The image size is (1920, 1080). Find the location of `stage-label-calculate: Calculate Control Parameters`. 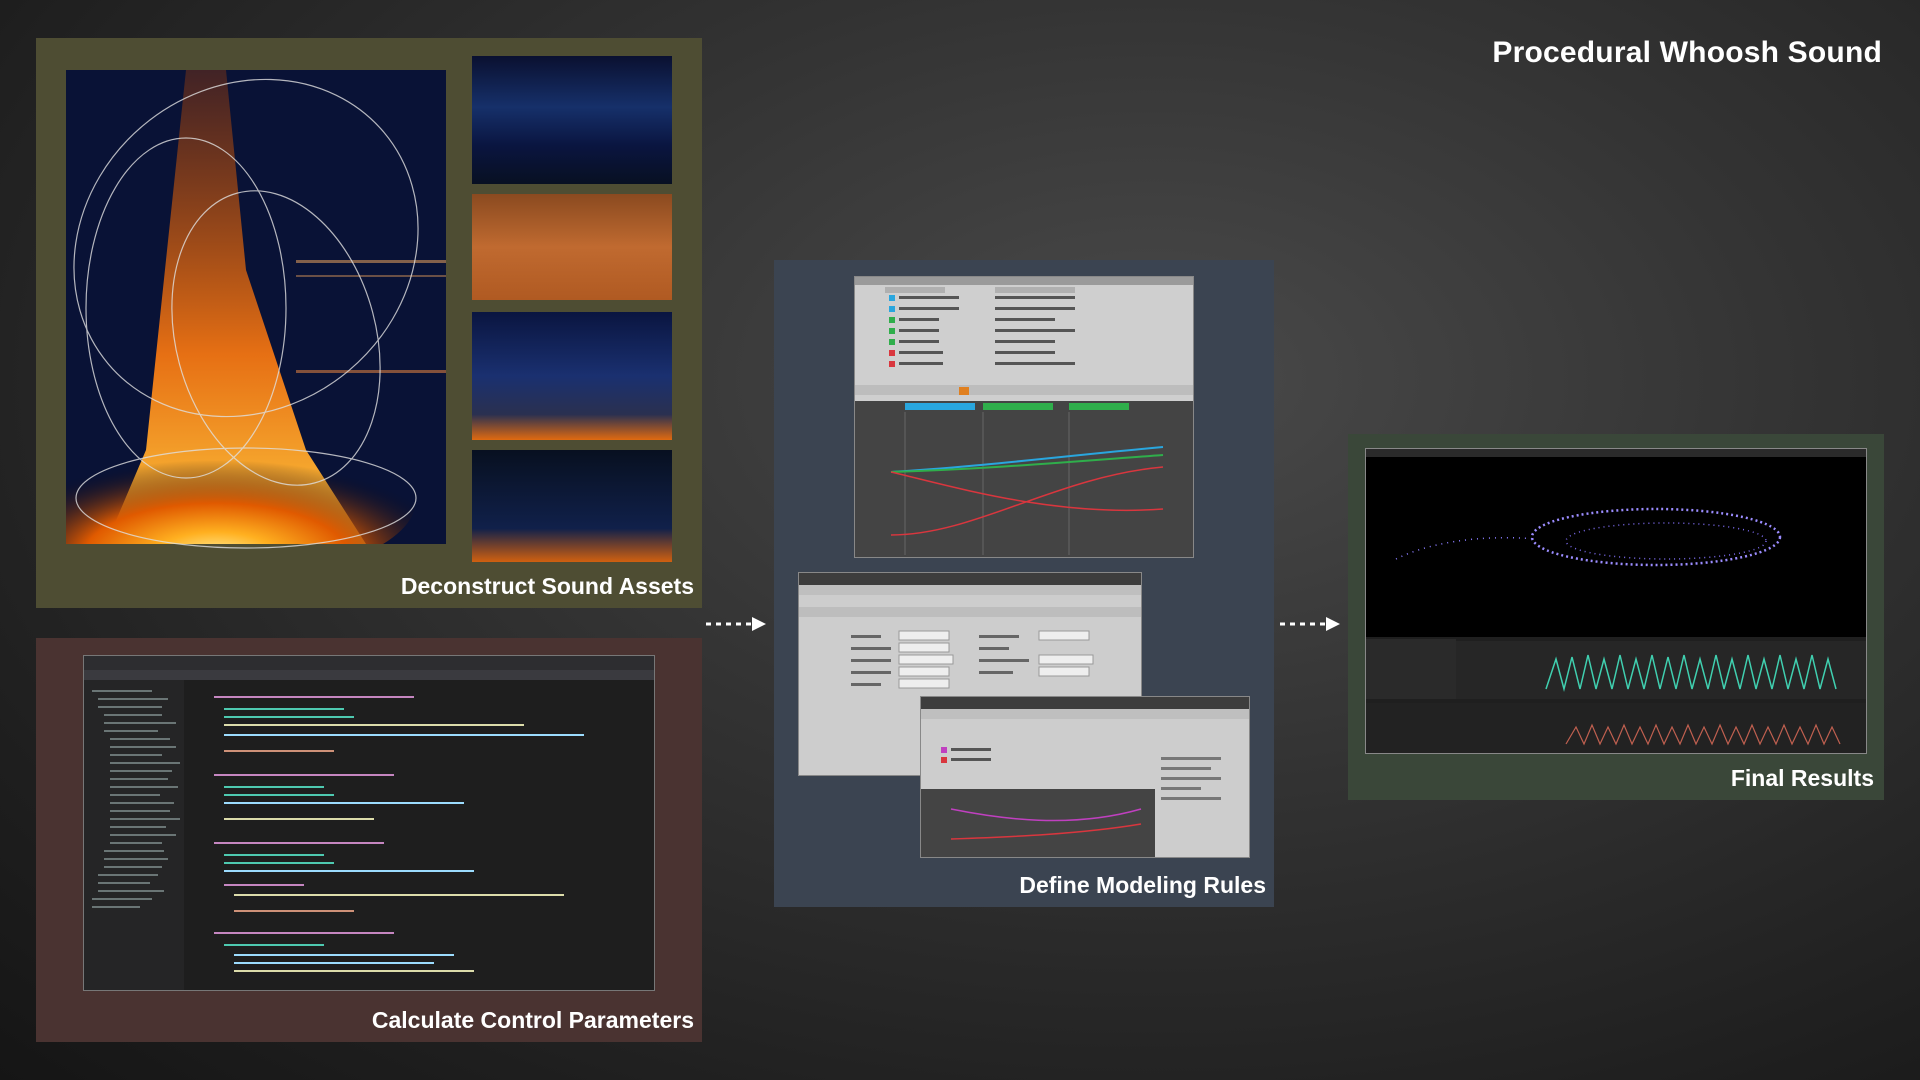

stage-label-calculate: Calculate Control Parameters is located at coordinates (532, 1020).